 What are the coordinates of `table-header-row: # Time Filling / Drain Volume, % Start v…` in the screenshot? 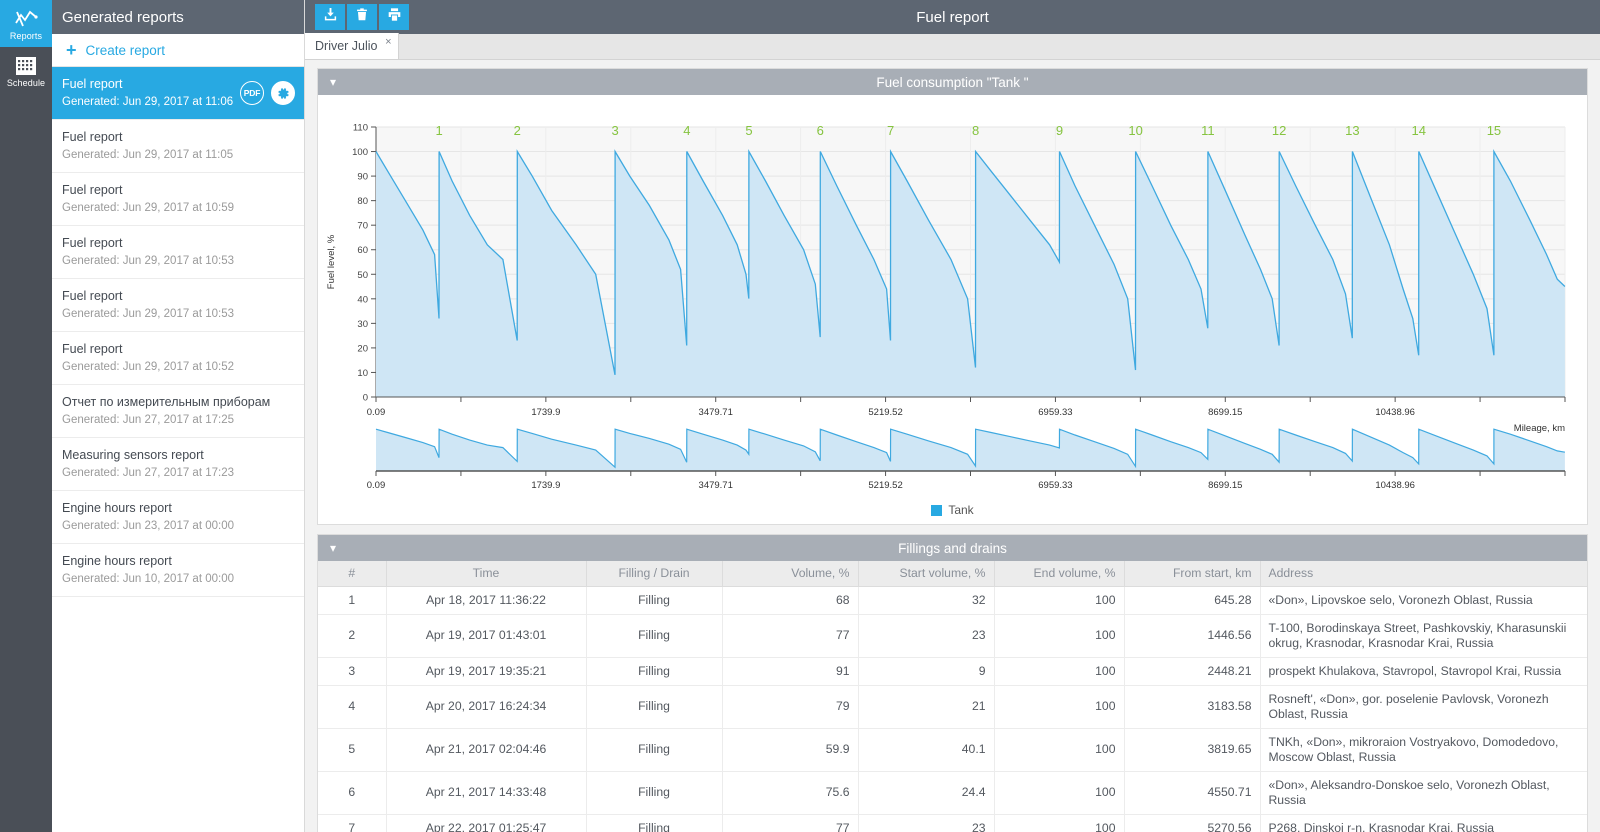 It's located at (952, 574).